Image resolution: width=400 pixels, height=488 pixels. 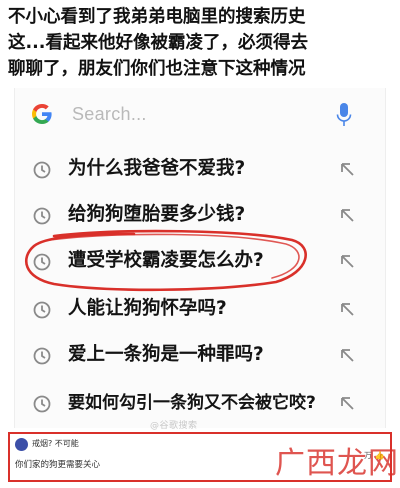 What do you see at coordinates (157, 17) in the screenshot?
I see `caption-line: 不小心看到了我弟弟电脑里的搜索历史` at bounding box center [157, 17].